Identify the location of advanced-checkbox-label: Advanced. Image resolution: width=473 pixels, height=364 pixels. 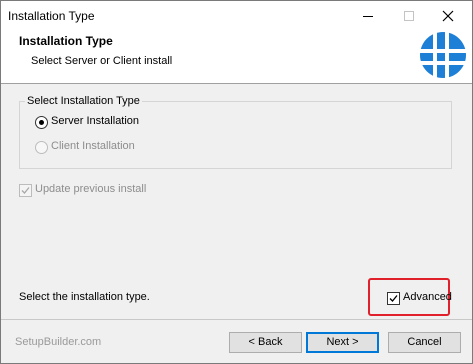
(427, 297).